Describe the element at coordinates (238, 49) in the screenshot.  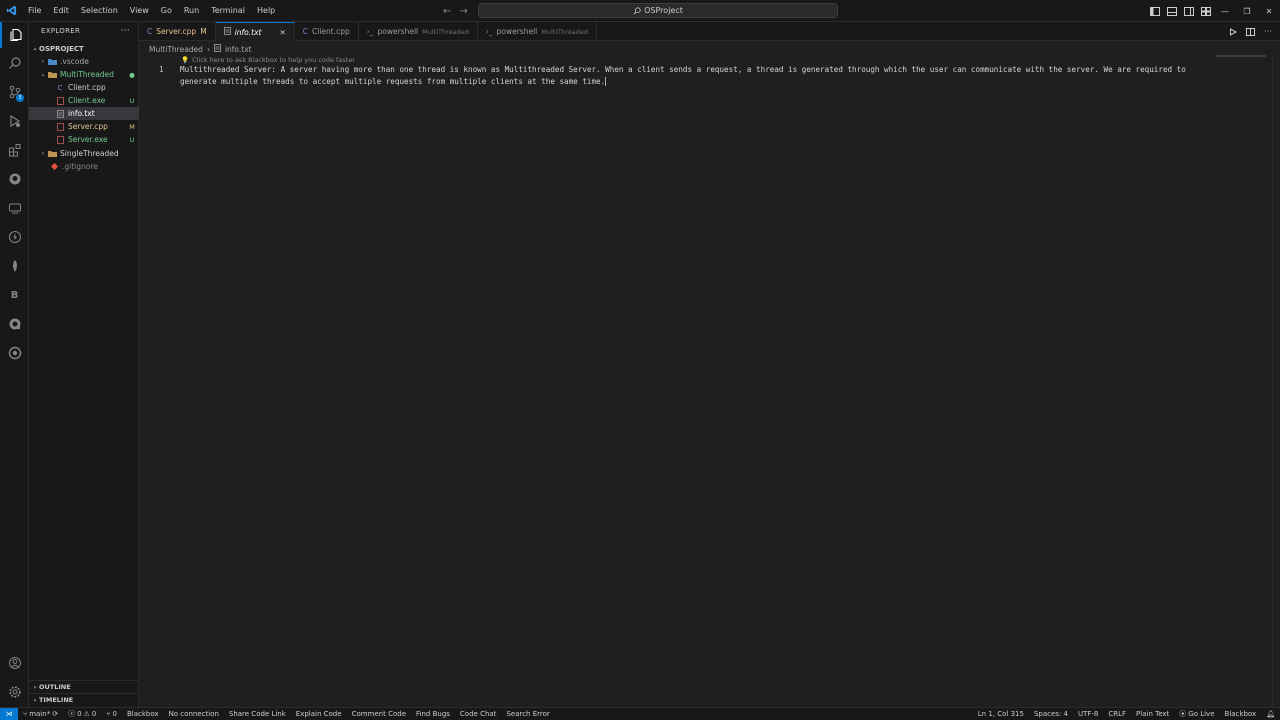
I see `breadcrumb-file: info.txt` at that location.